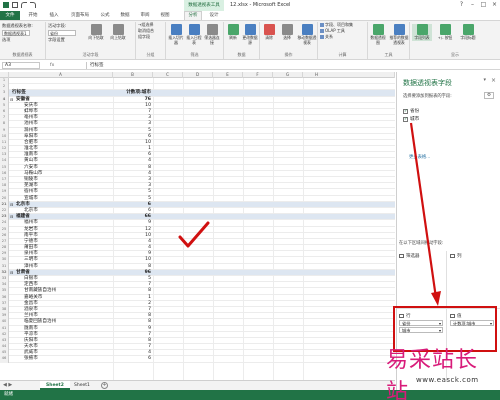  What do you see at coordinates (31, 352) in the screenshot?
I see `row-label: 武威市` at bounding box center [31, 352].